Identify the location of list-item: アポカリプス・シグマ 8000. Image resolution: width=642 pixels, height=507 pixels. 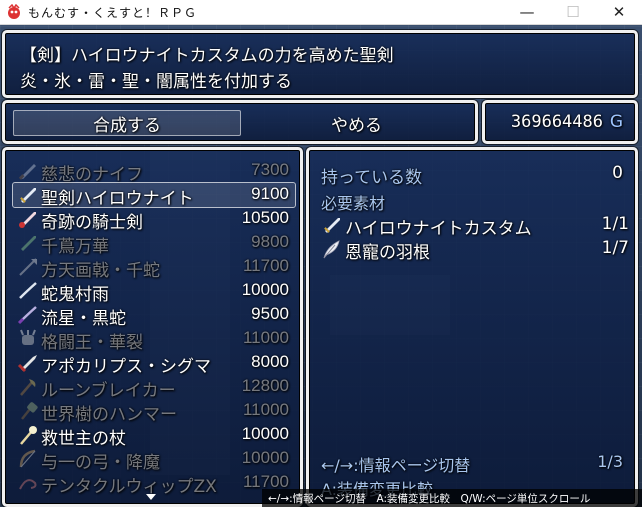
(154, 364).